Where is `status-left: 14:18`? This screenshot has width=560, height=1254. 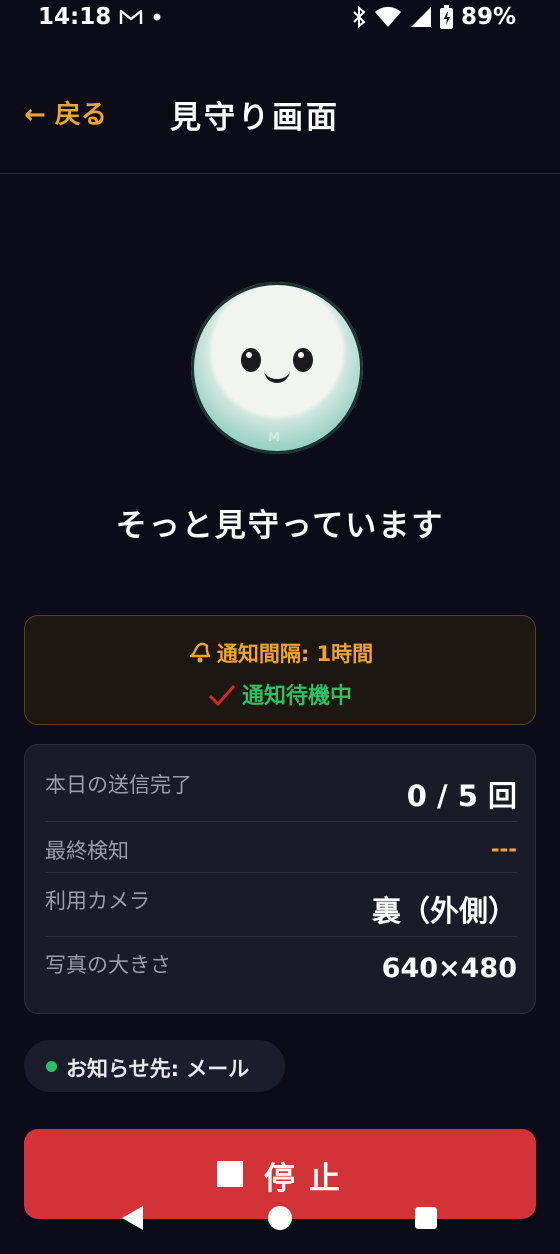 status-left: 14:18 is located at coordinates (100, 17).